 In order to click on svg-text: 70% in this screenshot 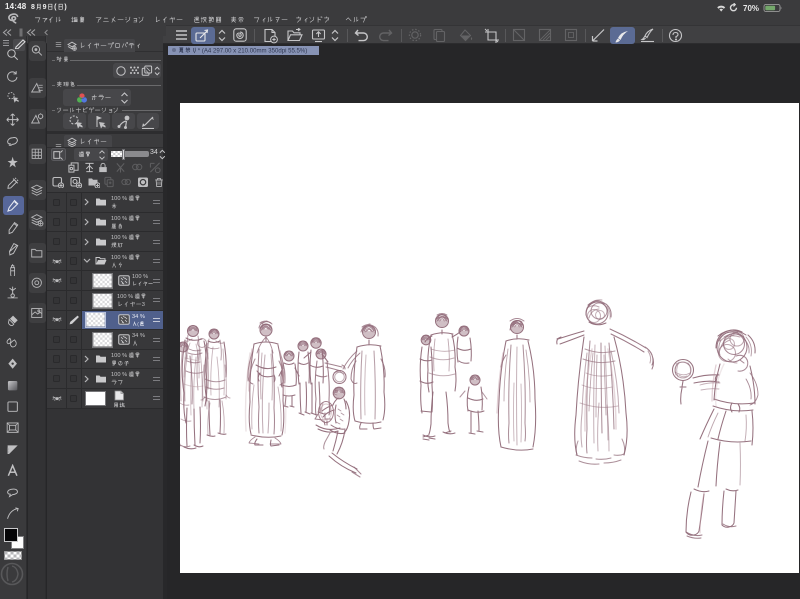, I will do `click(751, 8)`.